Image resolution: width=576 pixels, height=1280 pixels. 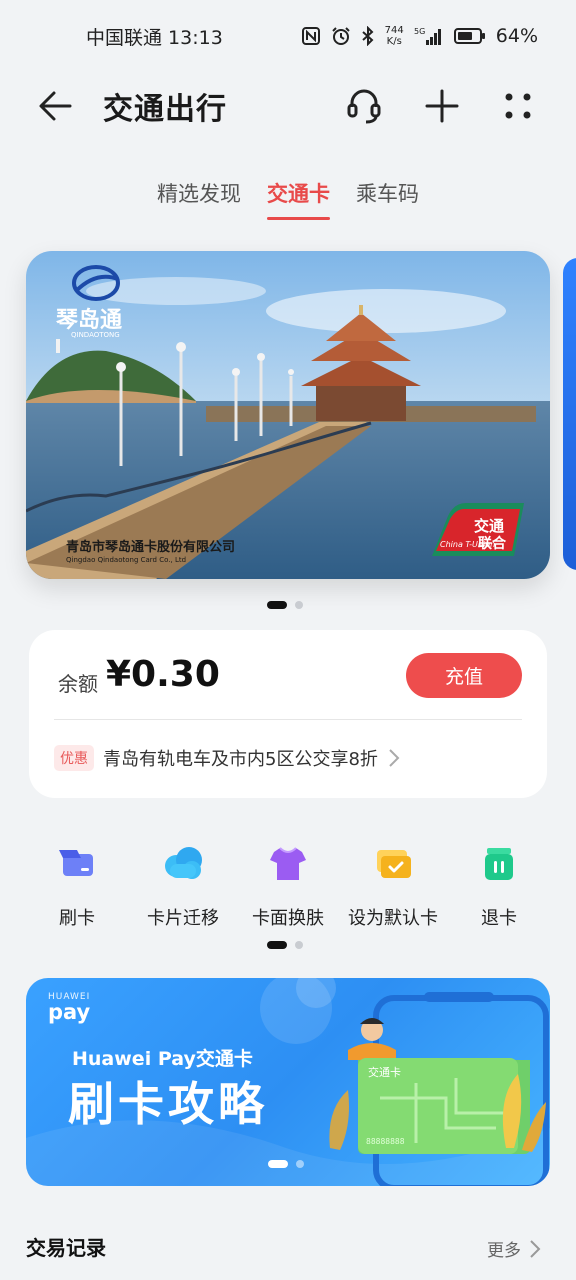 What do you see at coordinates (516, 36) in the screenshot?
I see `battery-percent: 64%` at bounding box center [516, 36].